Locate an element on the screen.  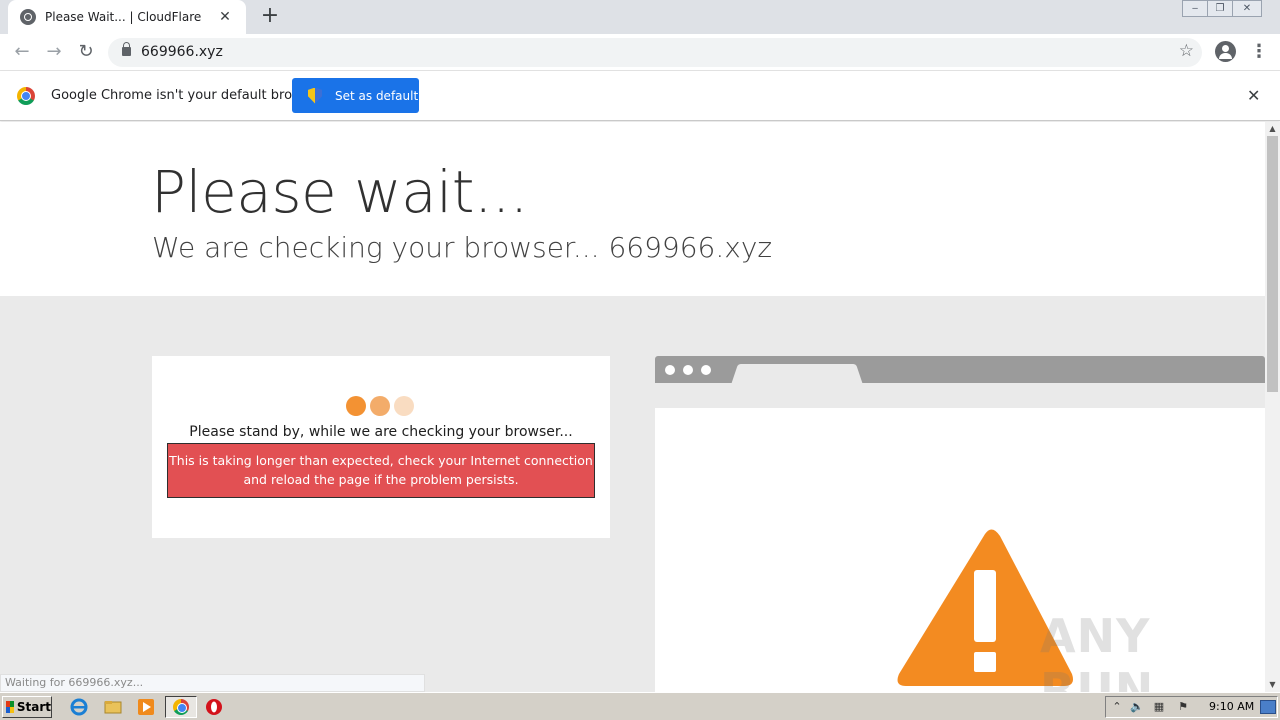
volume-icon: 🔈 is located at coordinates (1137, 707).